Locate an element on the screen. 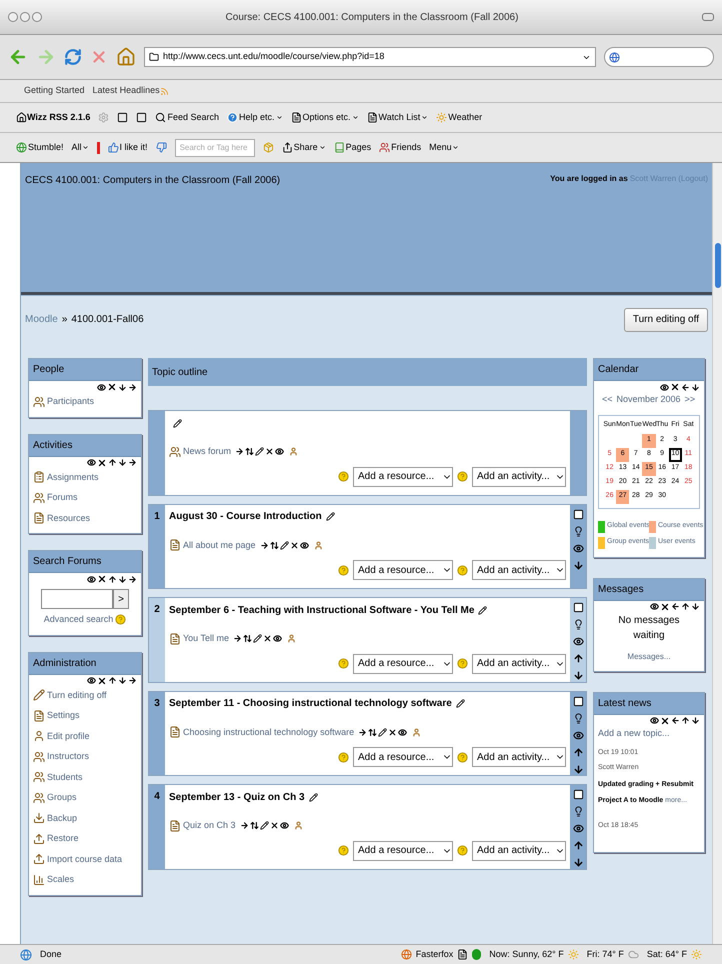 Image resolution: width=722 pixels, height=964 pixels. toolbar-button: Weather is located at coordinates (465, 117).